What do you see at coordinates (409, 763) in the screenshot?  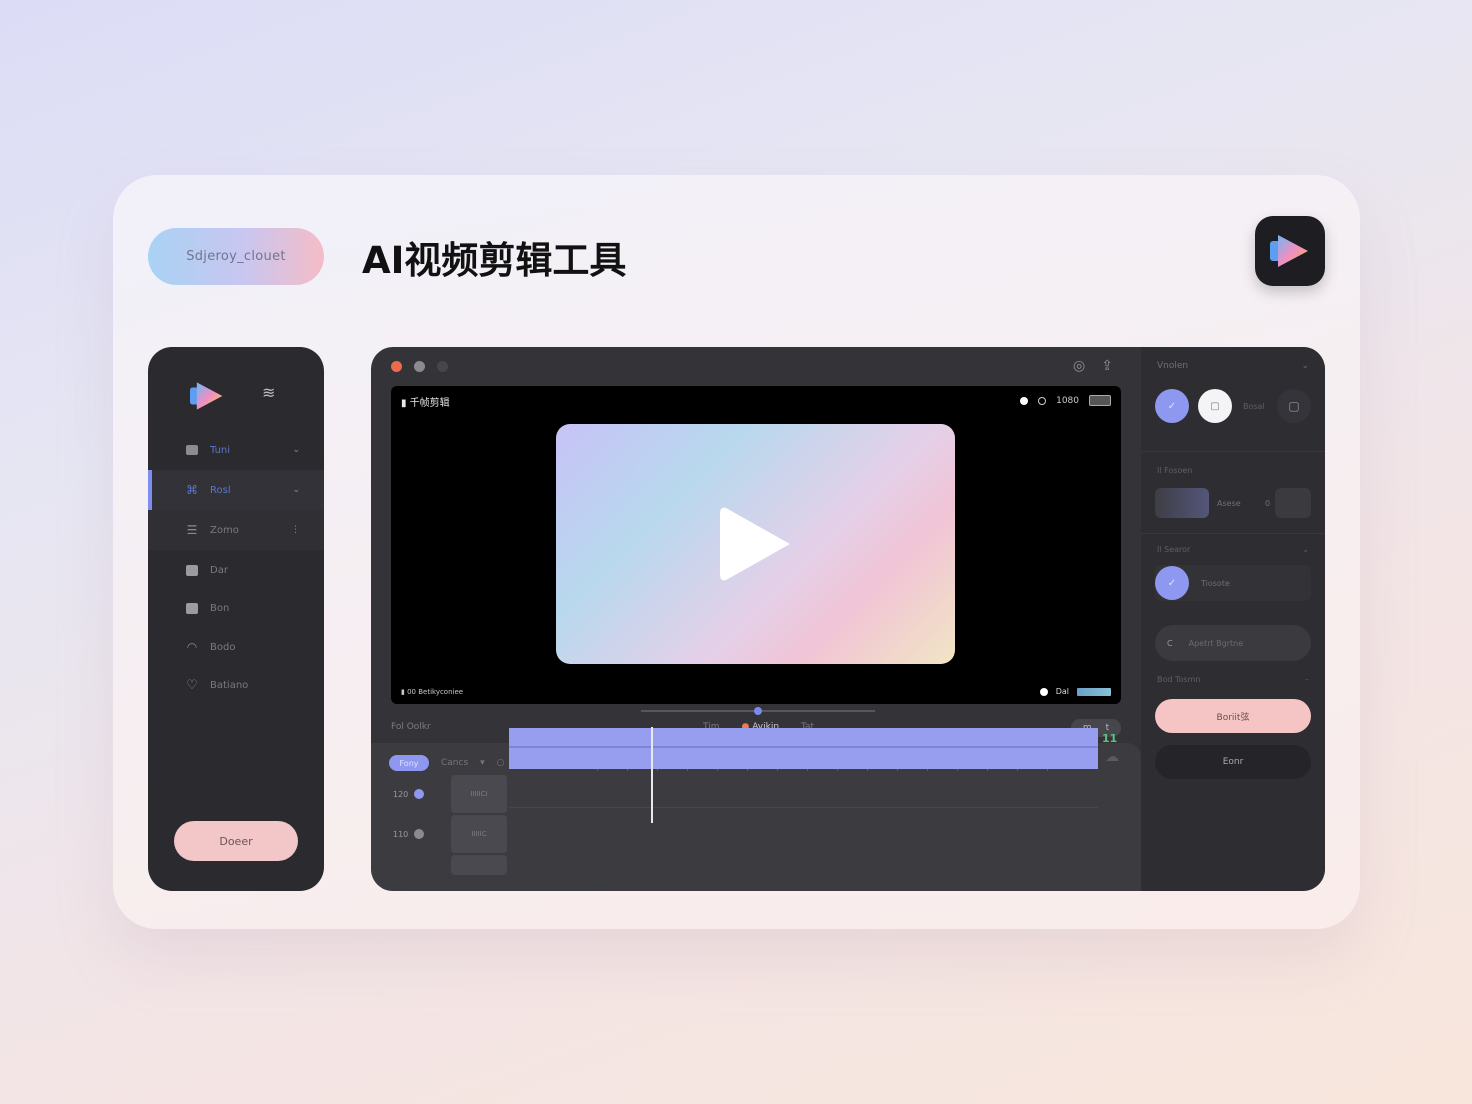 I see `timeline-chip: Fony` at bounding box center [409, 763].